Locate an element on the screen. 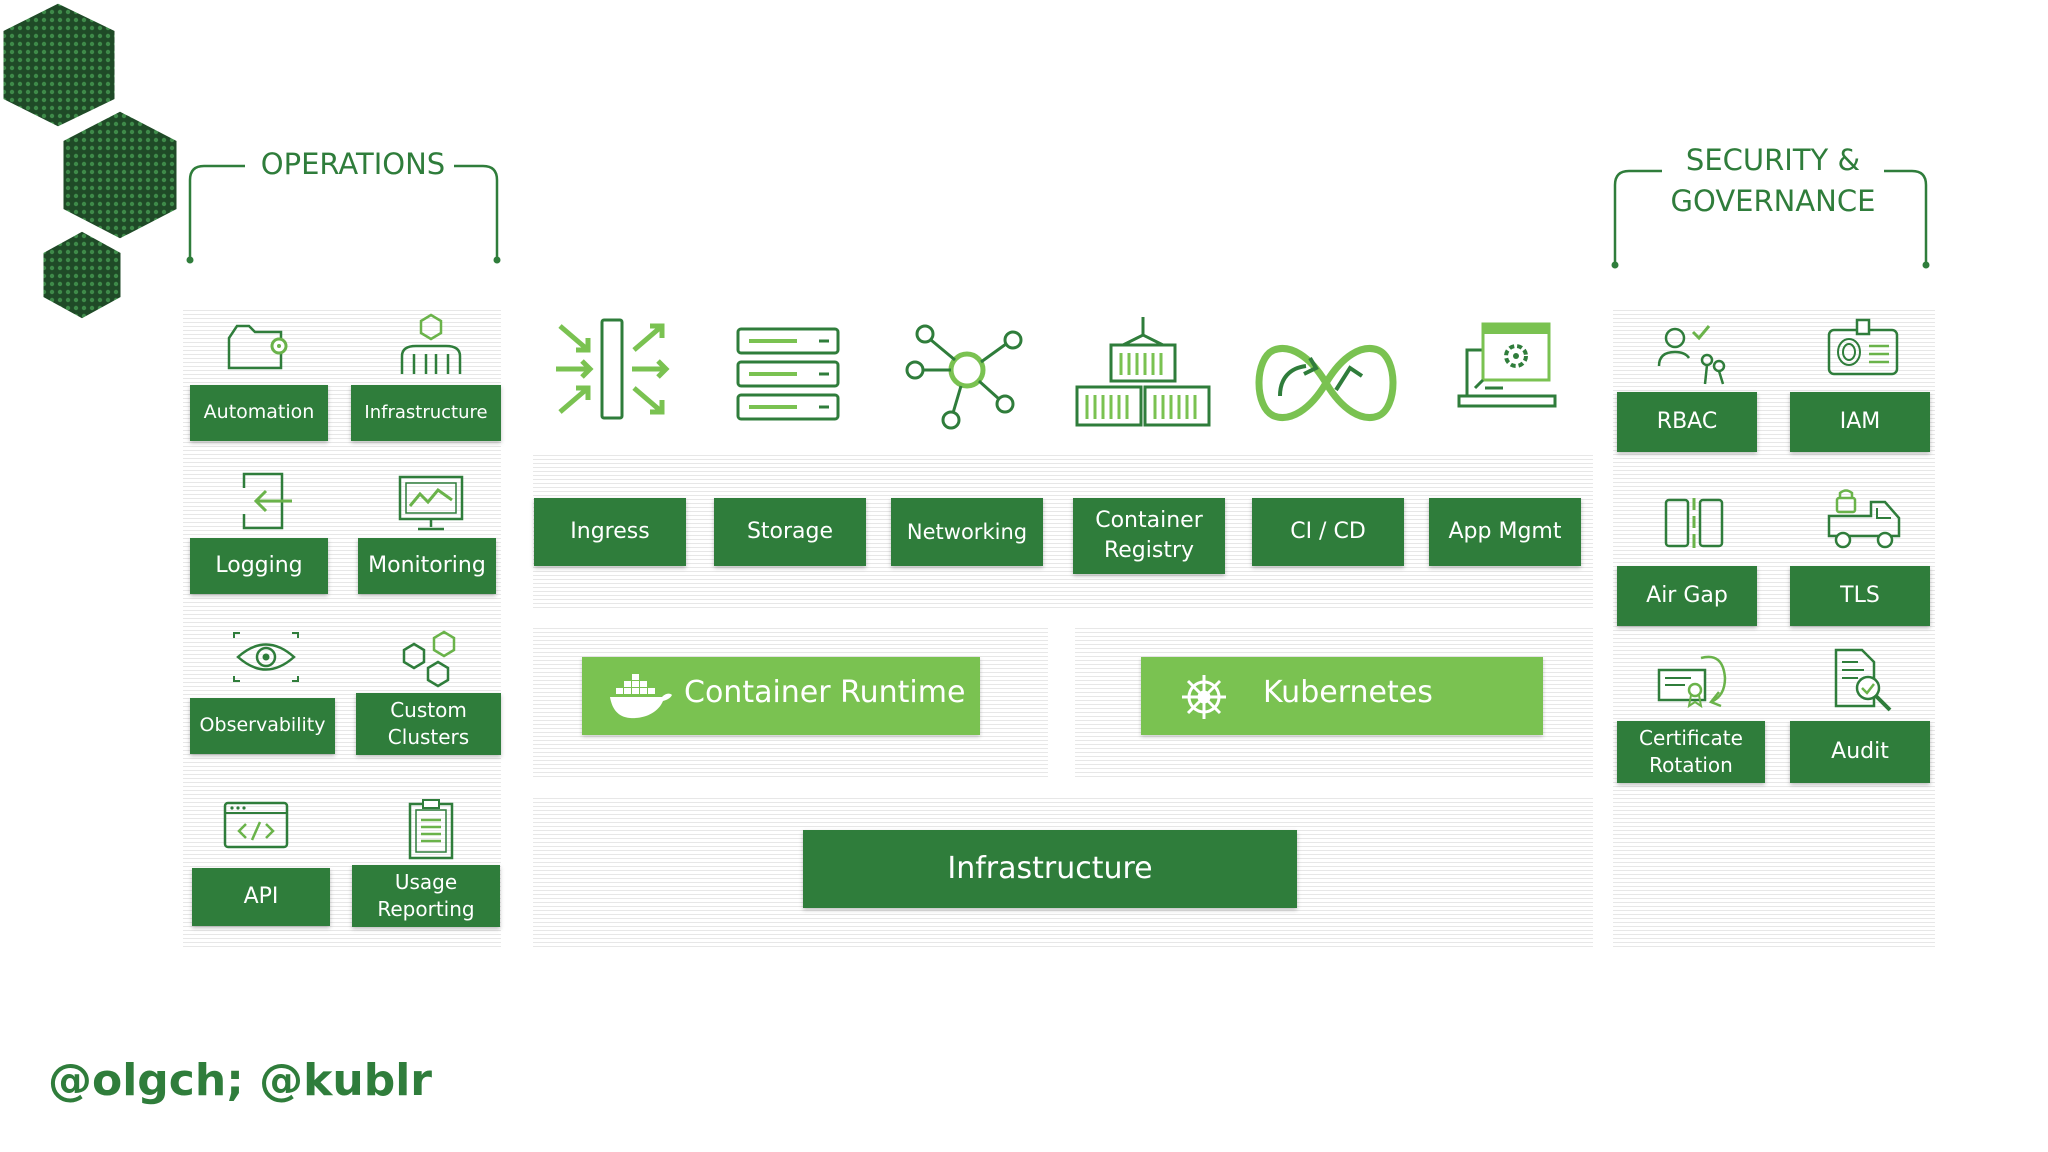 The height and width of the screenshot is (1152, 2048). automation-button: Automation is located at coordinates (259, 413).